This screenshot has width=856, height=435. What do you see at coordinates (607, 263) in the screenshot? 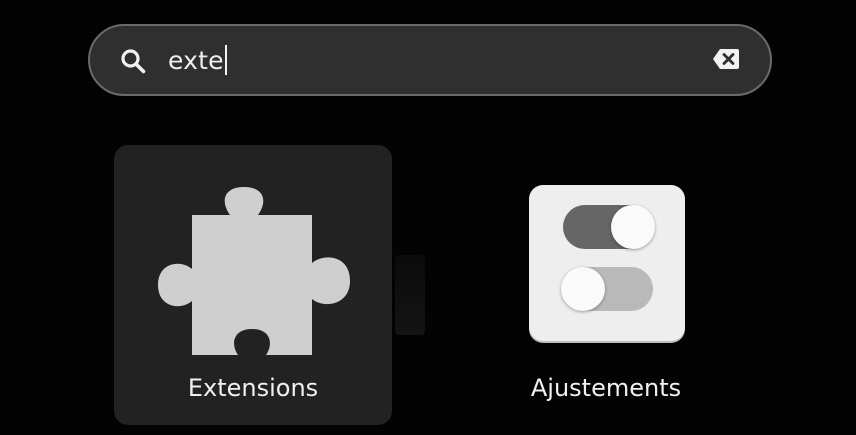
I see `toggle-switches-icon` at bounding box center [607, 263].